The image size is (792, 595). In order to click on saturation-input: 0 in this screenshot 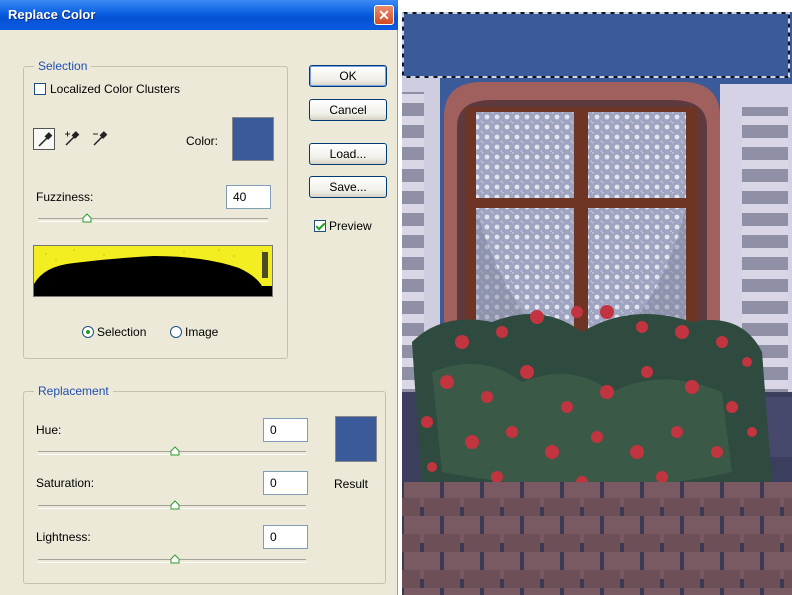, I will do `click(285, 483)`.